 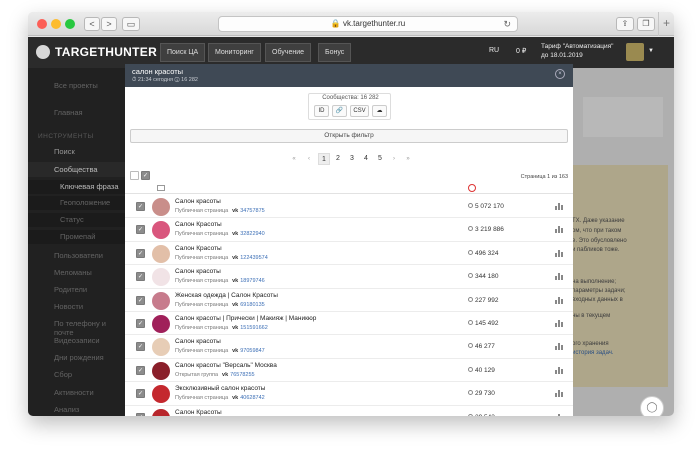 What do you see at coordinates (335, 52) in the screenshot?
I see `topmenu-item: Бонус` at bounding box center [335, 52].